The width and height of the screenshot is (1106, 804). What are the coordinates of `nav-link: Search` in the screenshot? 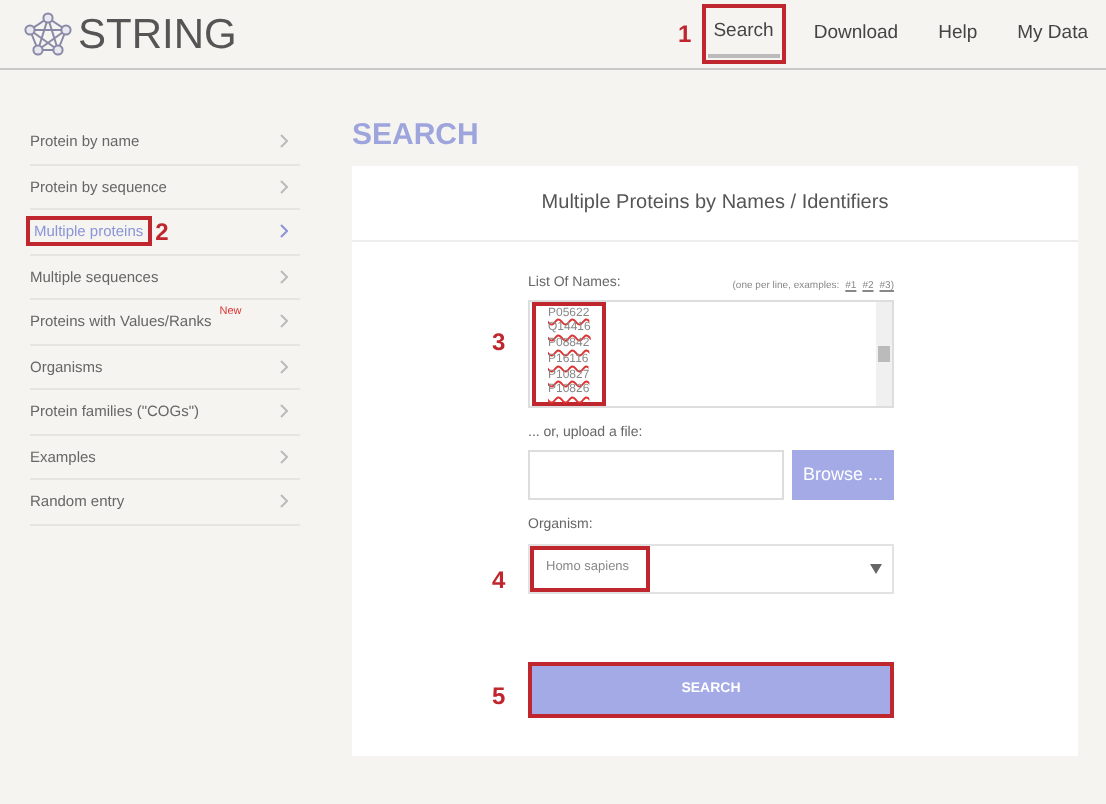 It's located at (743, 34).